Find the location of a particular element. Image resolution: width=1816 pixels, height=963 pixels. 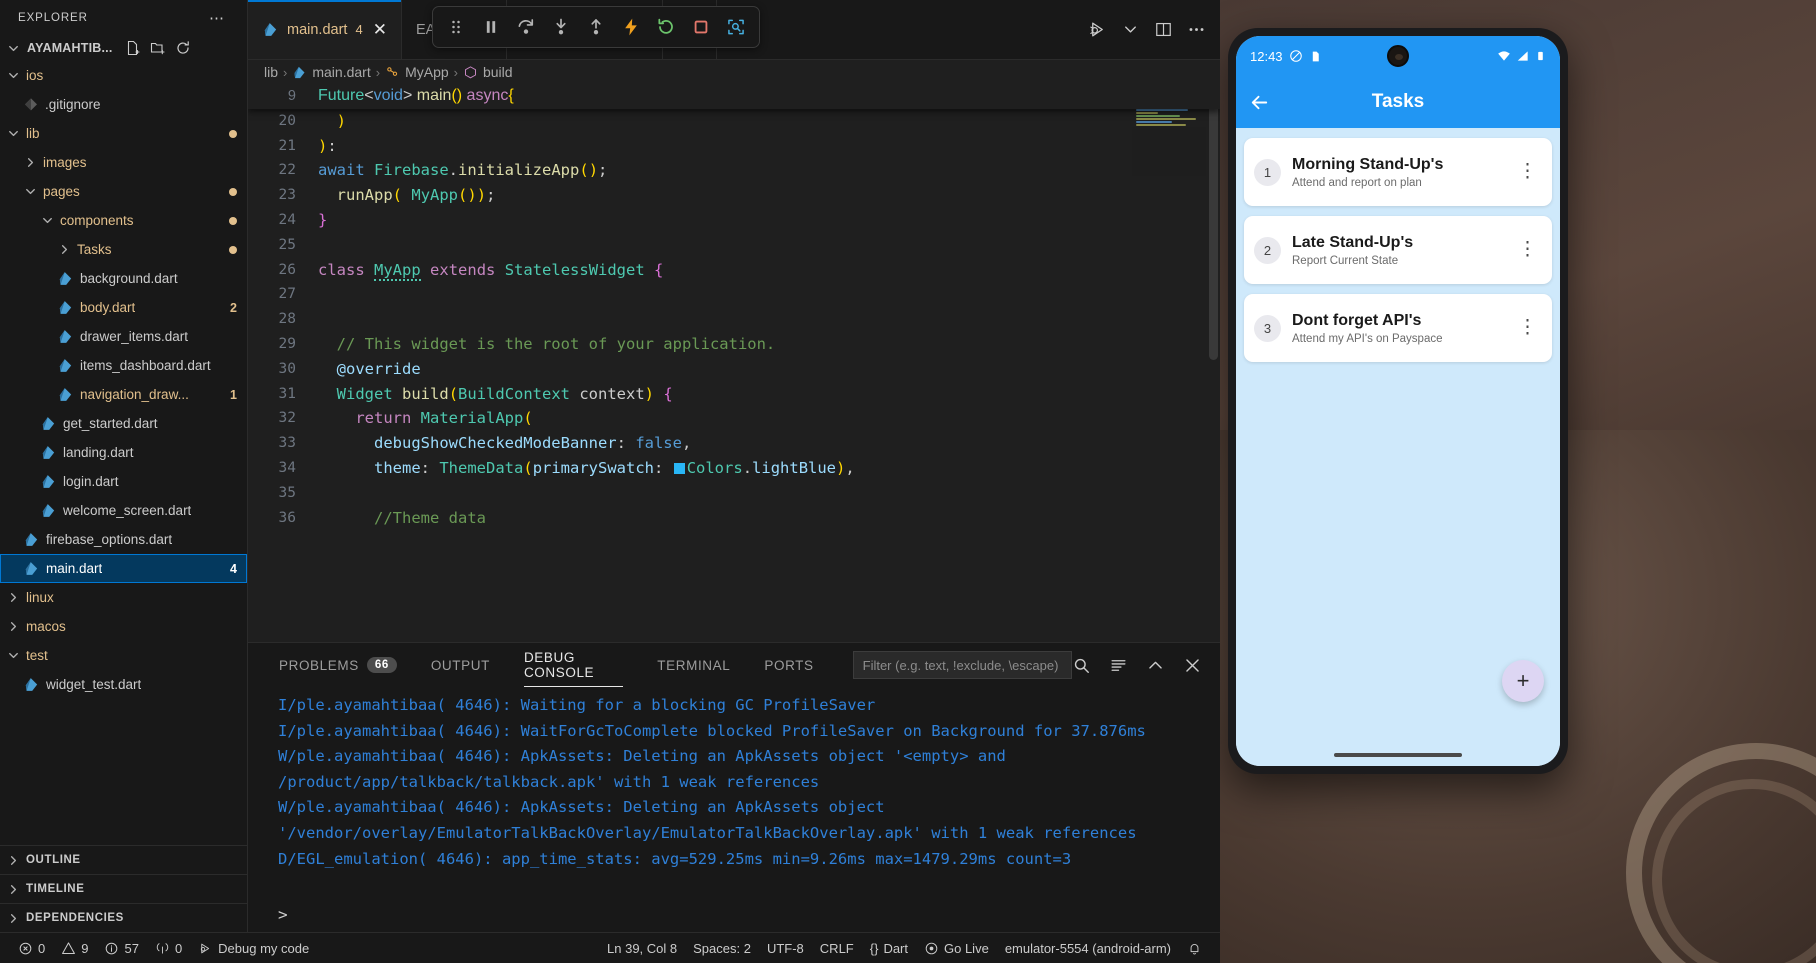

code-line: 35 is located at coordinates (734, 493).